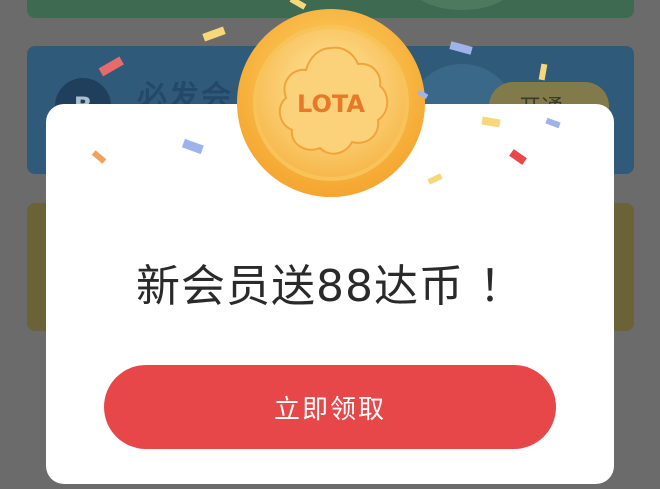 This screenshot has height=489, width=660. I want to click on claim-now-button: 立即领取, so click(330, 407).